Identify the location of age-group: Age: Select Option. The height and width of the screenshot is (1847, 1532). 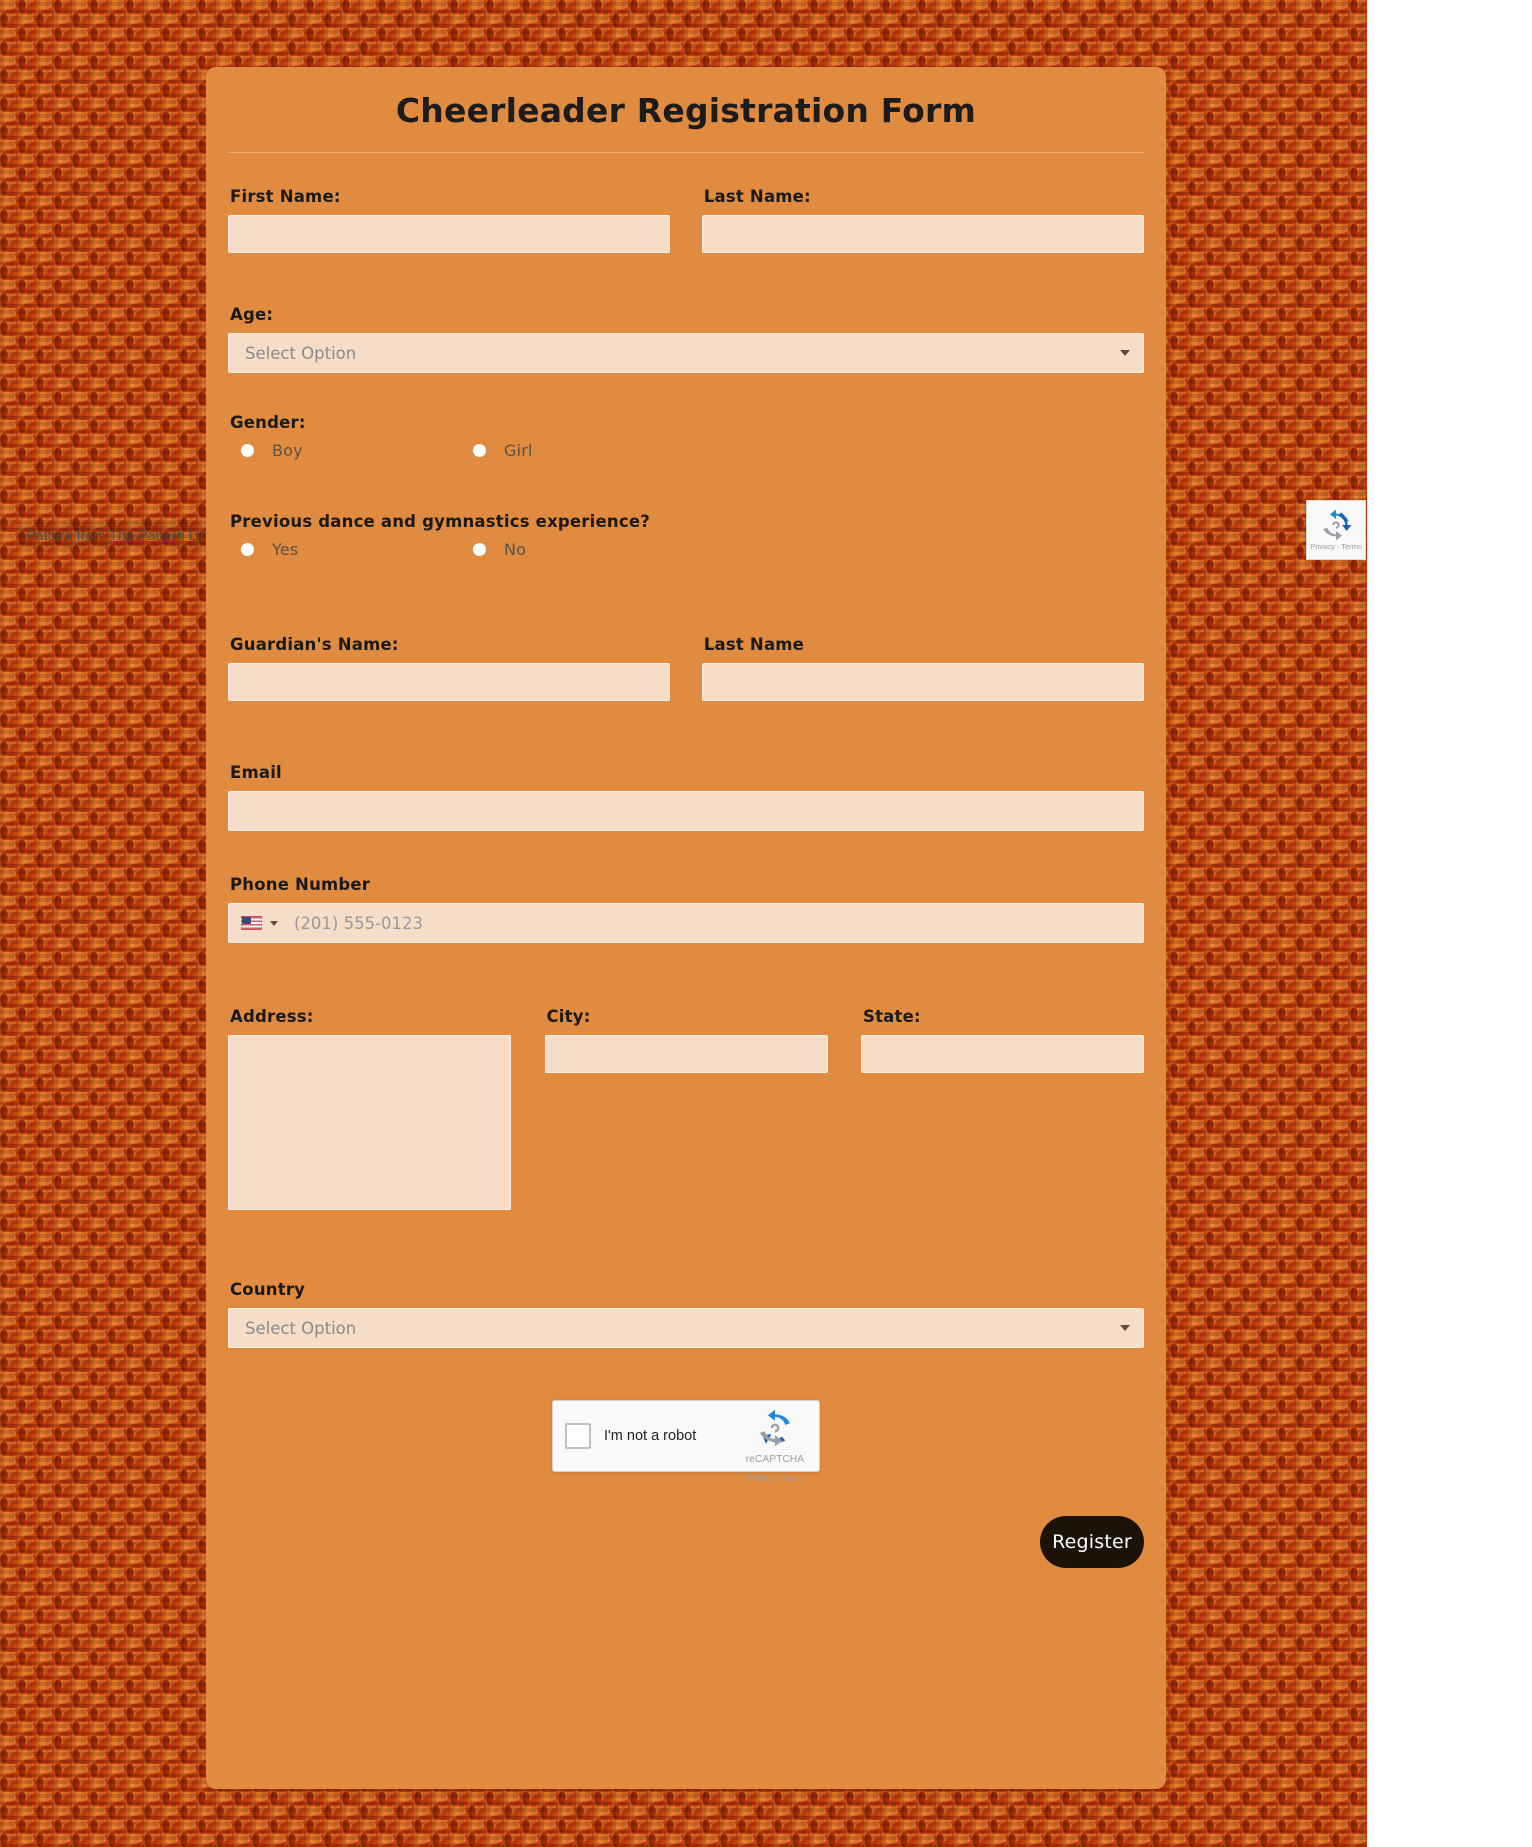
(686, 339).